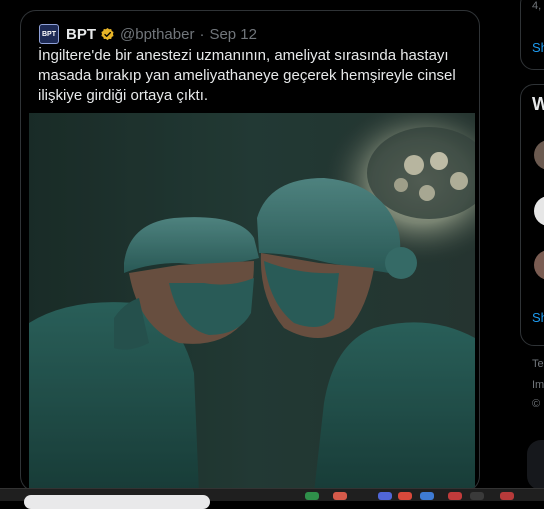  Describe the element at coordinates (538, 364) in the screenshot. I see `footer-link: Te` at that location.